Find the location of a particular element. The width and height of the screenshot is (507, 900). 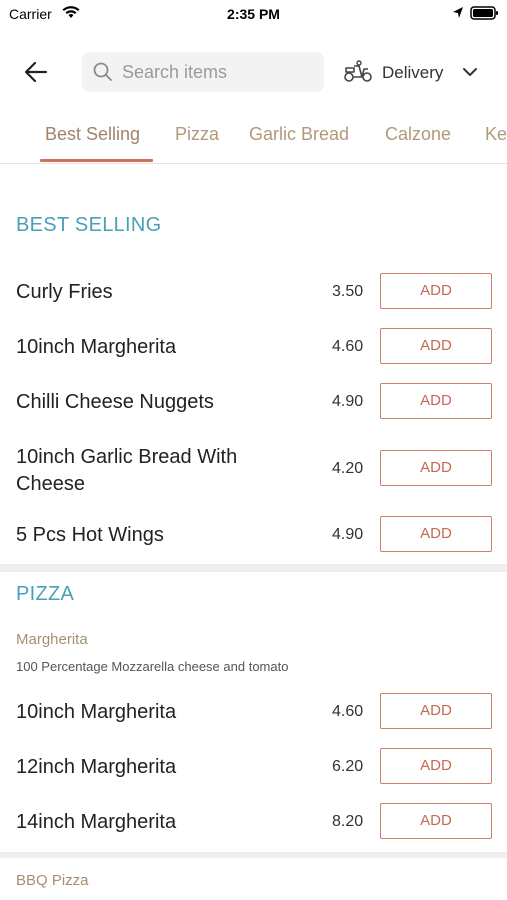

item-price: 8.20 is located at coordinates (348, 821).